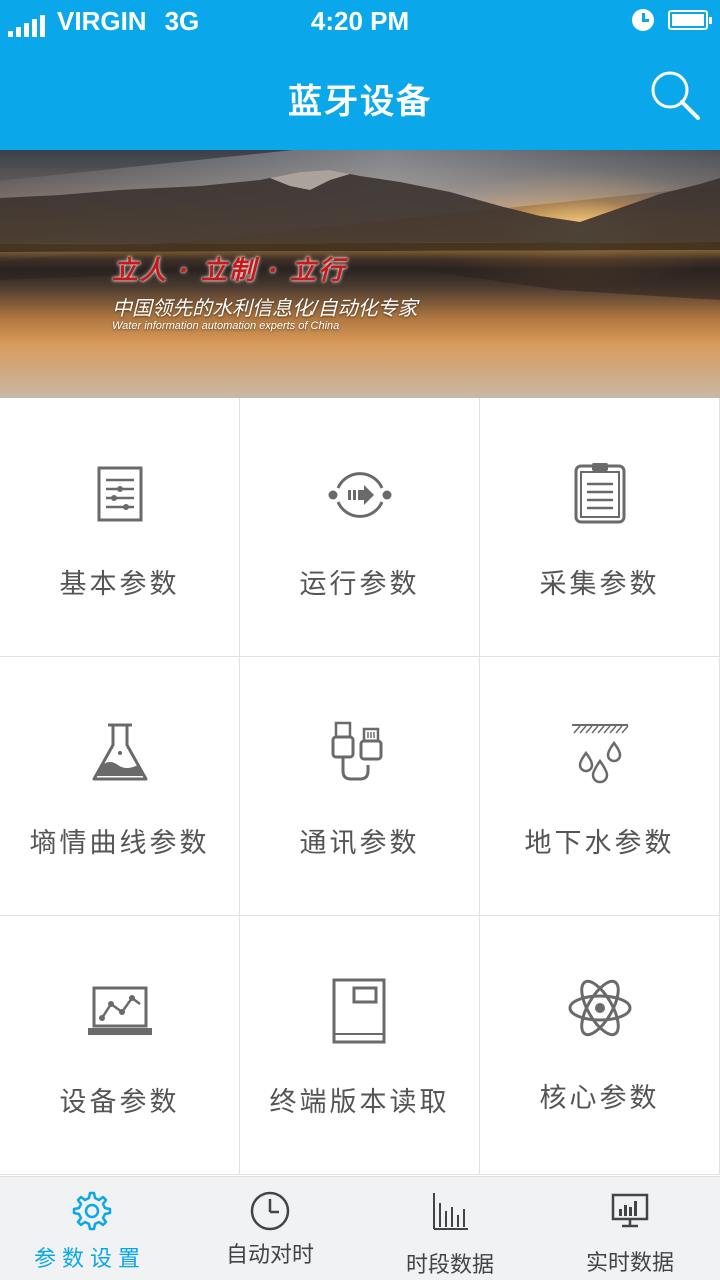 The height and width of the screenshot is (1280, 720). What do you see at coordinates (270, 1211) in the screenshot?
I see `clock-icon` at bounding box center [270, 1211].